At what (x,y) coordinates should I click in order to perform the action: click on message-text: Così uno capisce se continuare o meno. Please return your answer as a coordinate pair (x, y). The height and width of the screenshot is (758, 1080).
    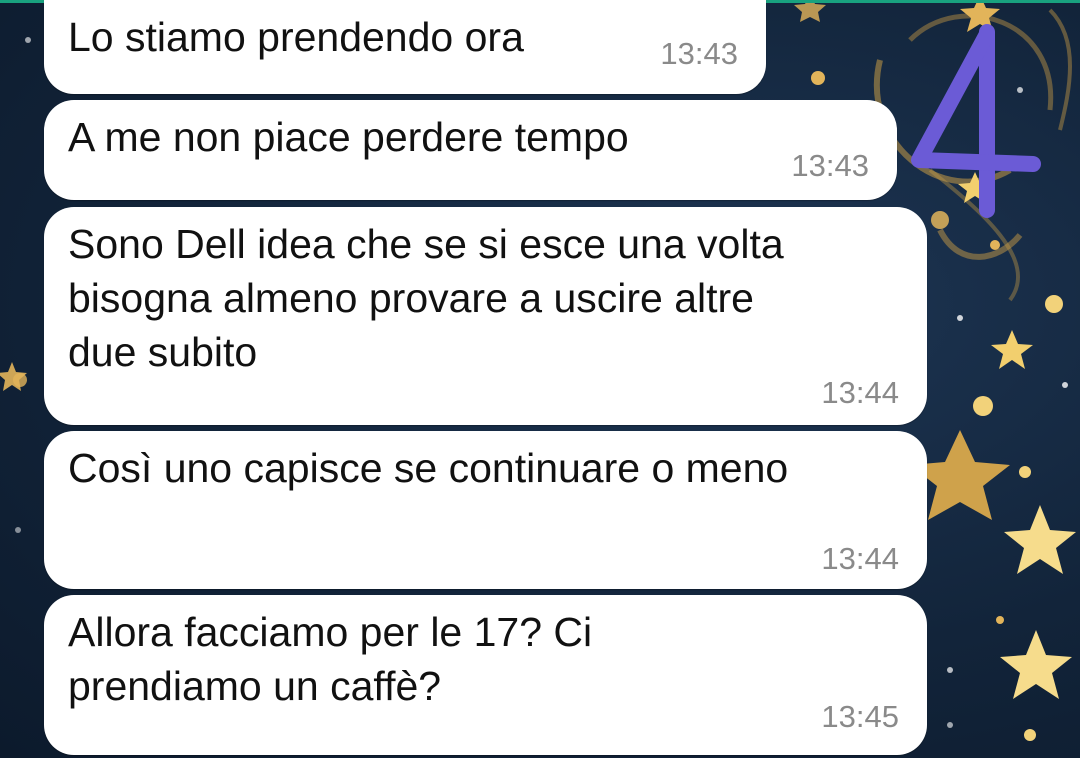
    Looking at the image, I should click on (428, 468).